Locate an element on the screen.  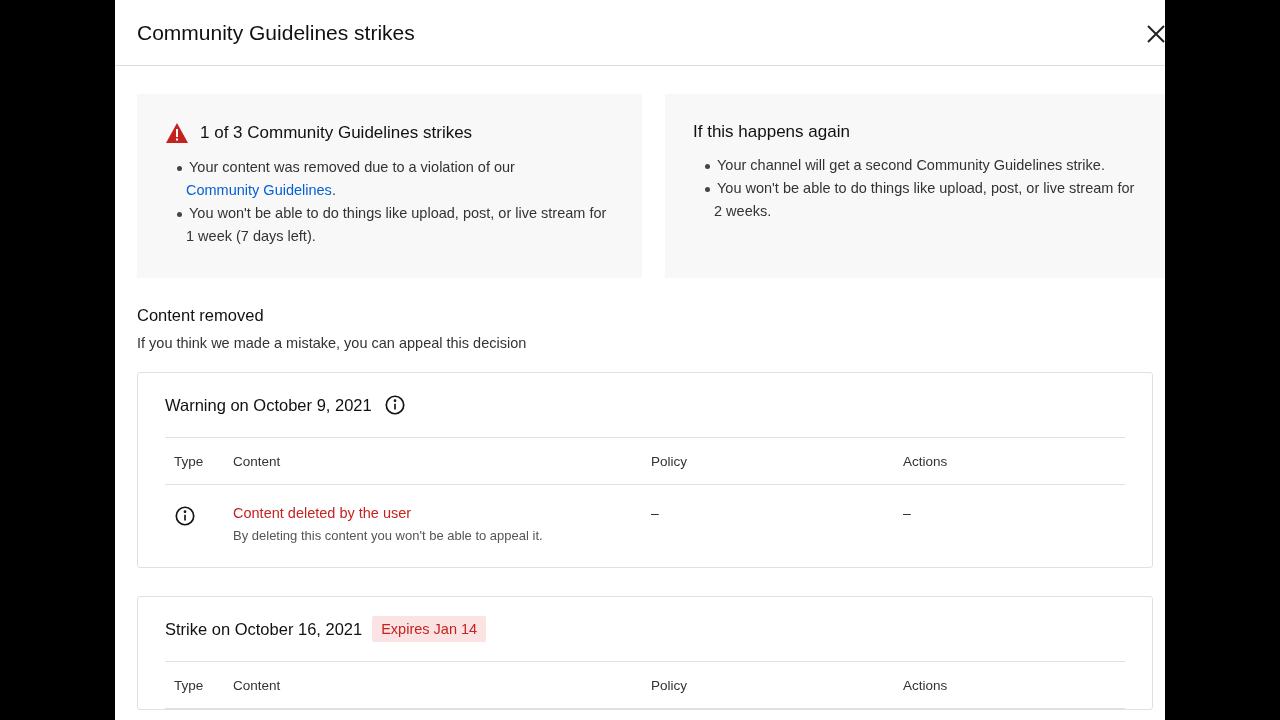
section-subtitle: If you think we made a mistake, you can appeal this decision is located at coordinates (332, 343).